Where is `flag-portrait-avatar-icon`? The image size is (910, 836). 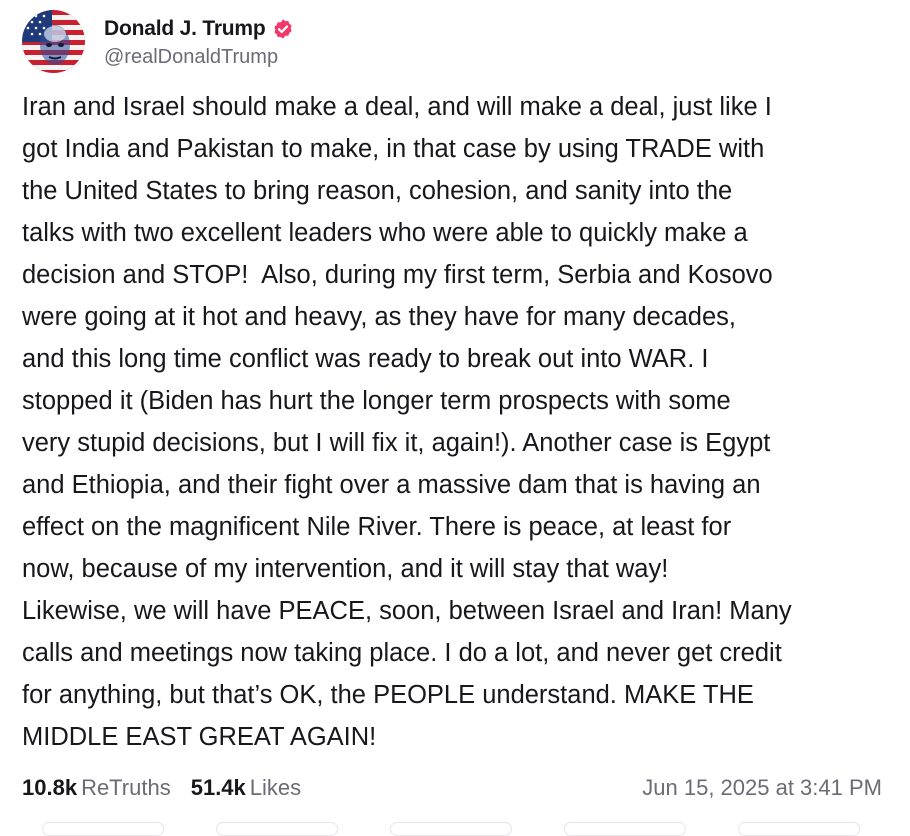
flag-portrait-avatar-icon is located at coordinates (53, 41).